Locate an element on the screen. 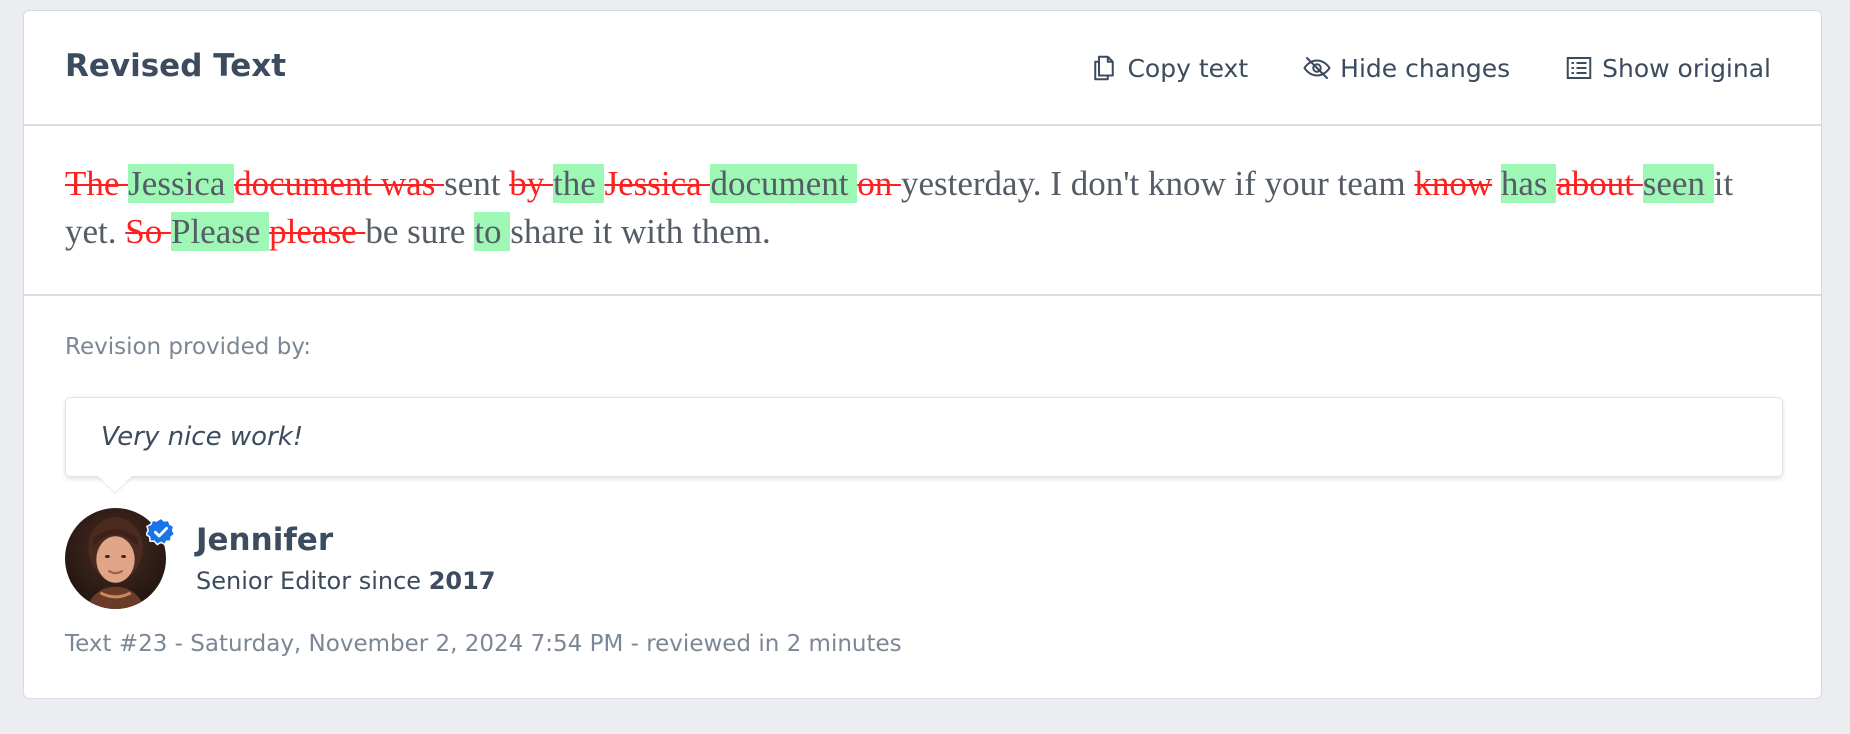  author-role: Senior Editor since 2017 is located at coordinates (345, 581).